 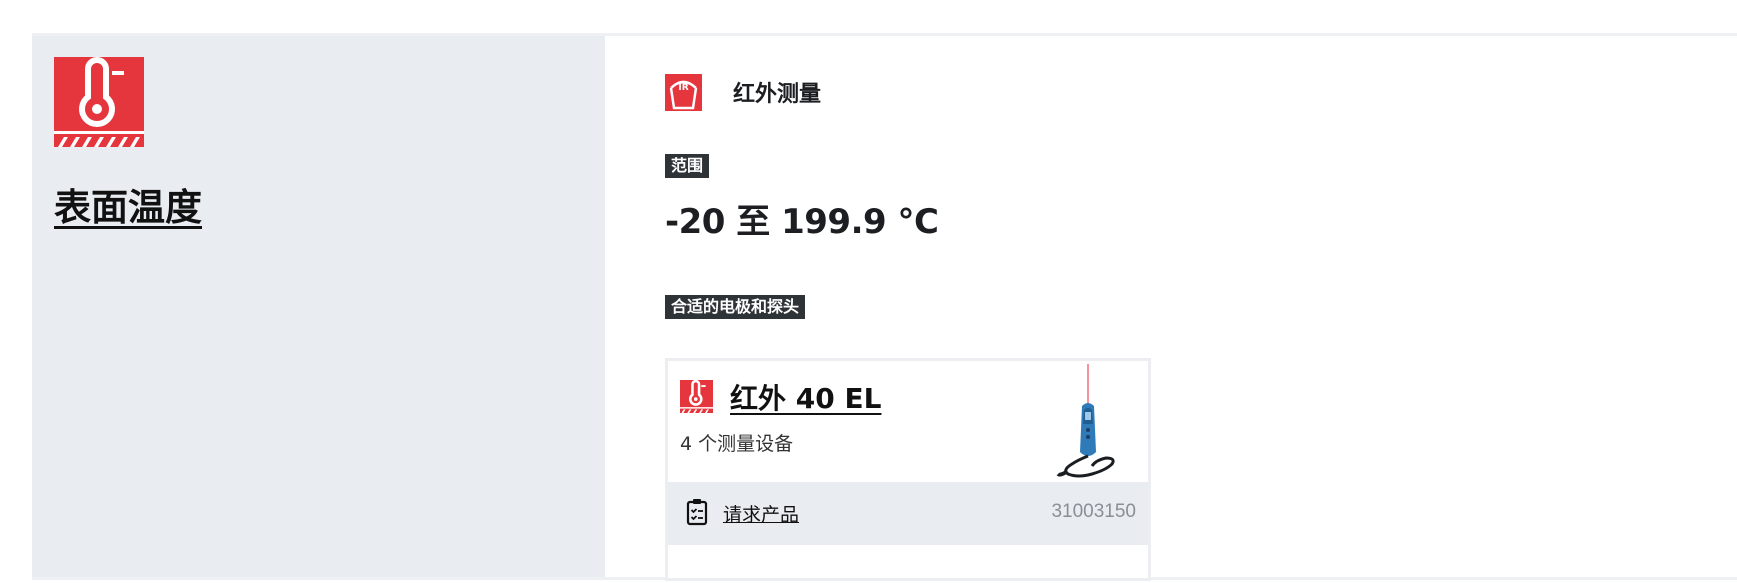 What do you see at coordinates (697, 512) in the screenshot?
I see `clipboard-checklist-icon` at bounding box center [697, 512].